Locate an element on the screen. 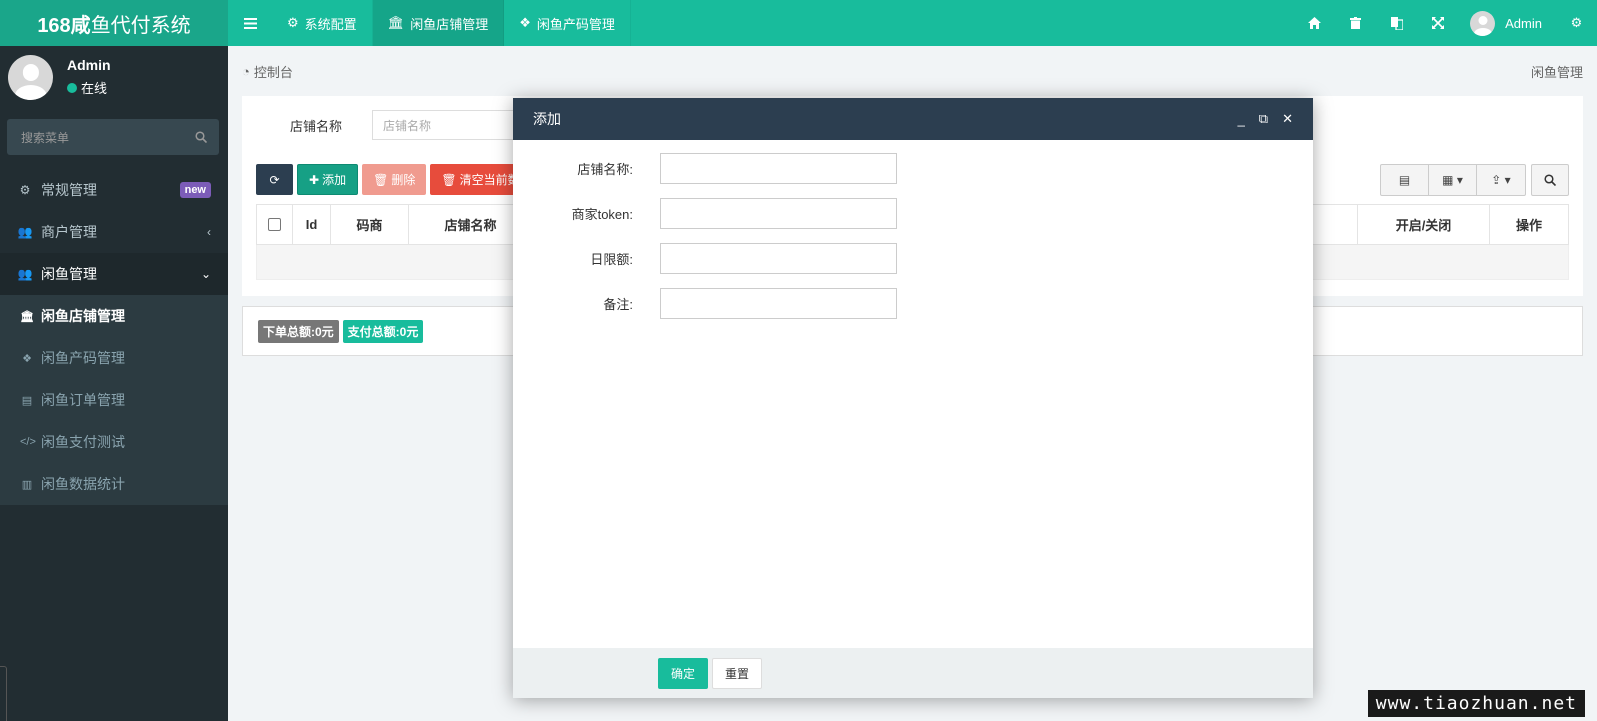 The height and width of the screenshot is (721, 1597). daily-limit-input is located at coordinates (778, 258).